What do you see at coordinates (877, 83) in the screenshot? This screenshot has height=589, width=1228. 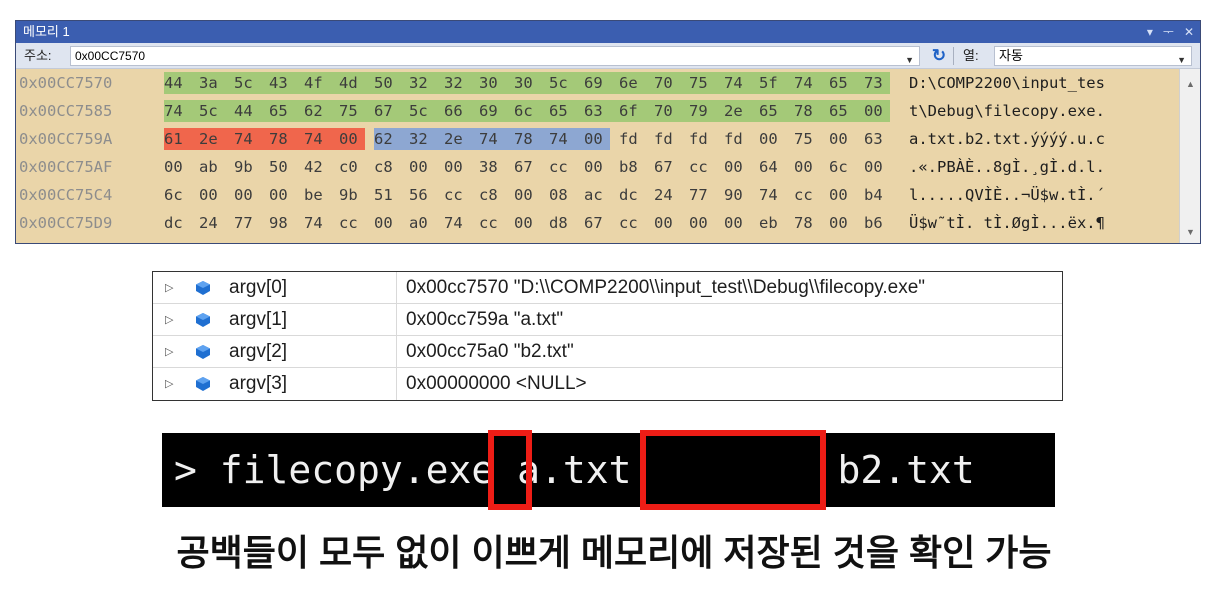 I see `memory-byte: 73` at bounding box center [877, 83].